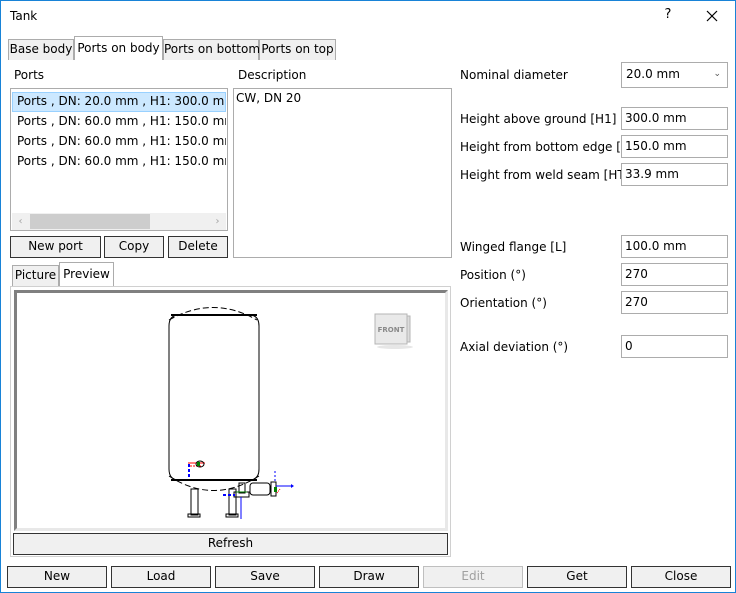 This screenshot has height=593, width=736. What do you see at coordinates (90, 221) in the screenshot?
I see `scrollbar-thumb` at bounding box center [90, 221].